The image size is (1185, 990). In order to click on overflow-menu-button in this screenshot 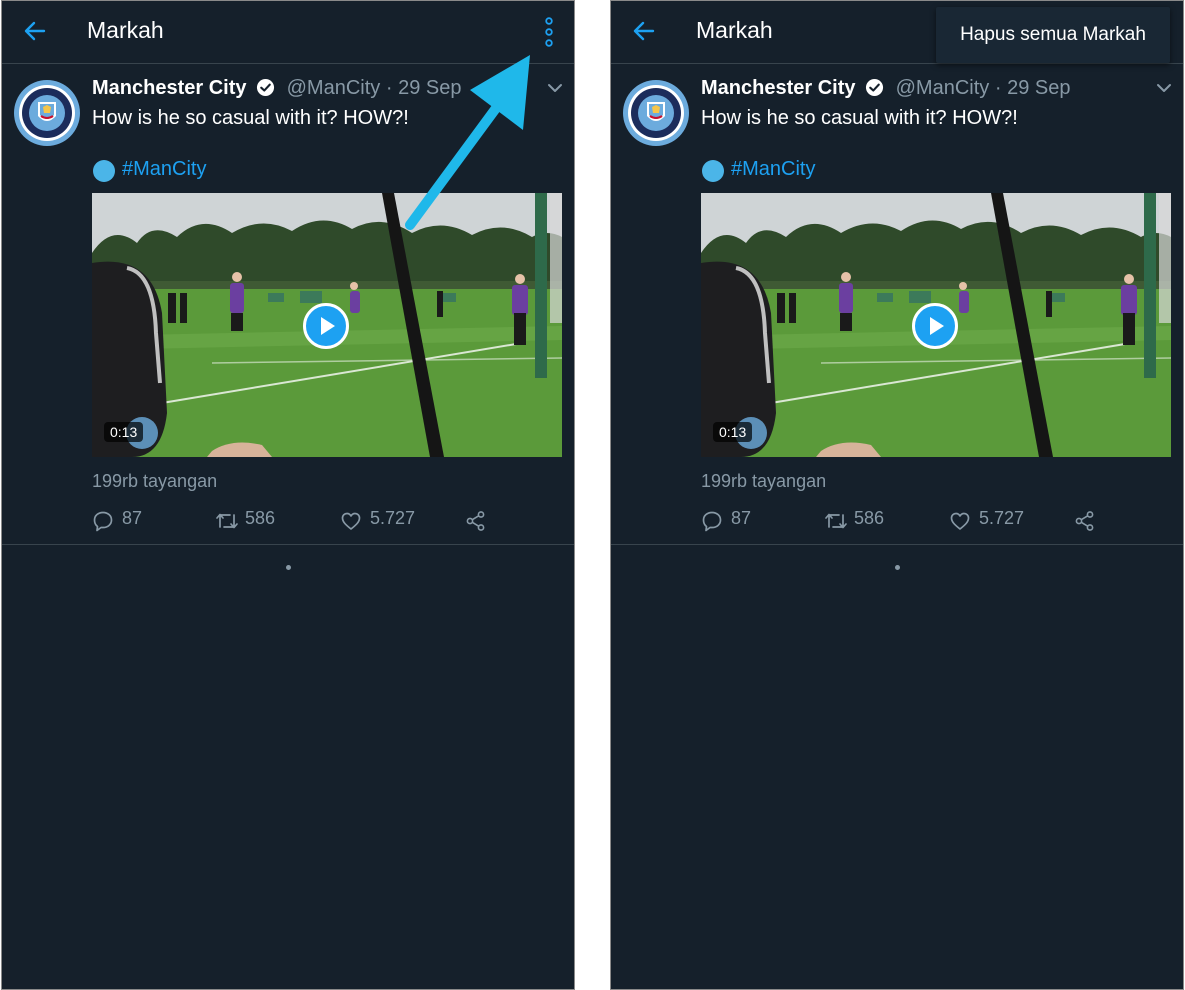, I will do `click(549, 32)`.